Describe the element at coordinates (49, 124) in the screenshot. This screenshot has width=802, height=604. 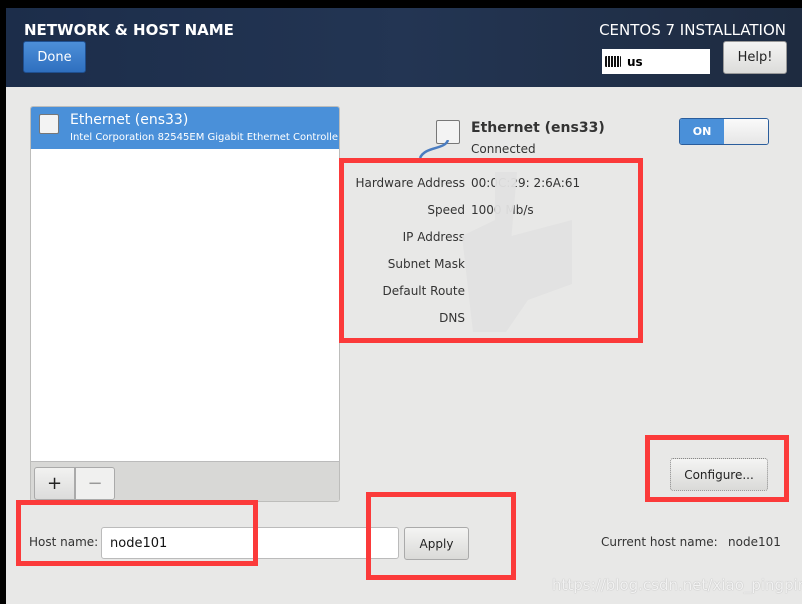
I see `ethernet-icon` at that location.